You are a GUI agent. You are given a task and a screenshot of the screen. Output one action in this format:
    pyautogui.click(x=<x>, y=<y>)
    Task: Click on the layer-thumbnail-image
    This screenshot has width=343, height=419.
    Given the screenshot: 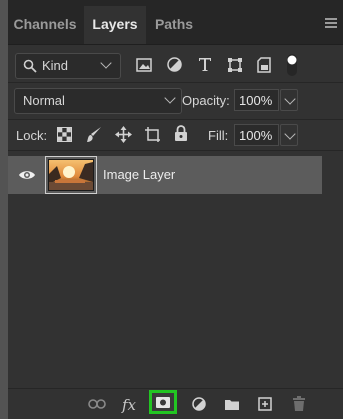 What is the action you would take?
    pyautogui.click(x=71, y=175)
    